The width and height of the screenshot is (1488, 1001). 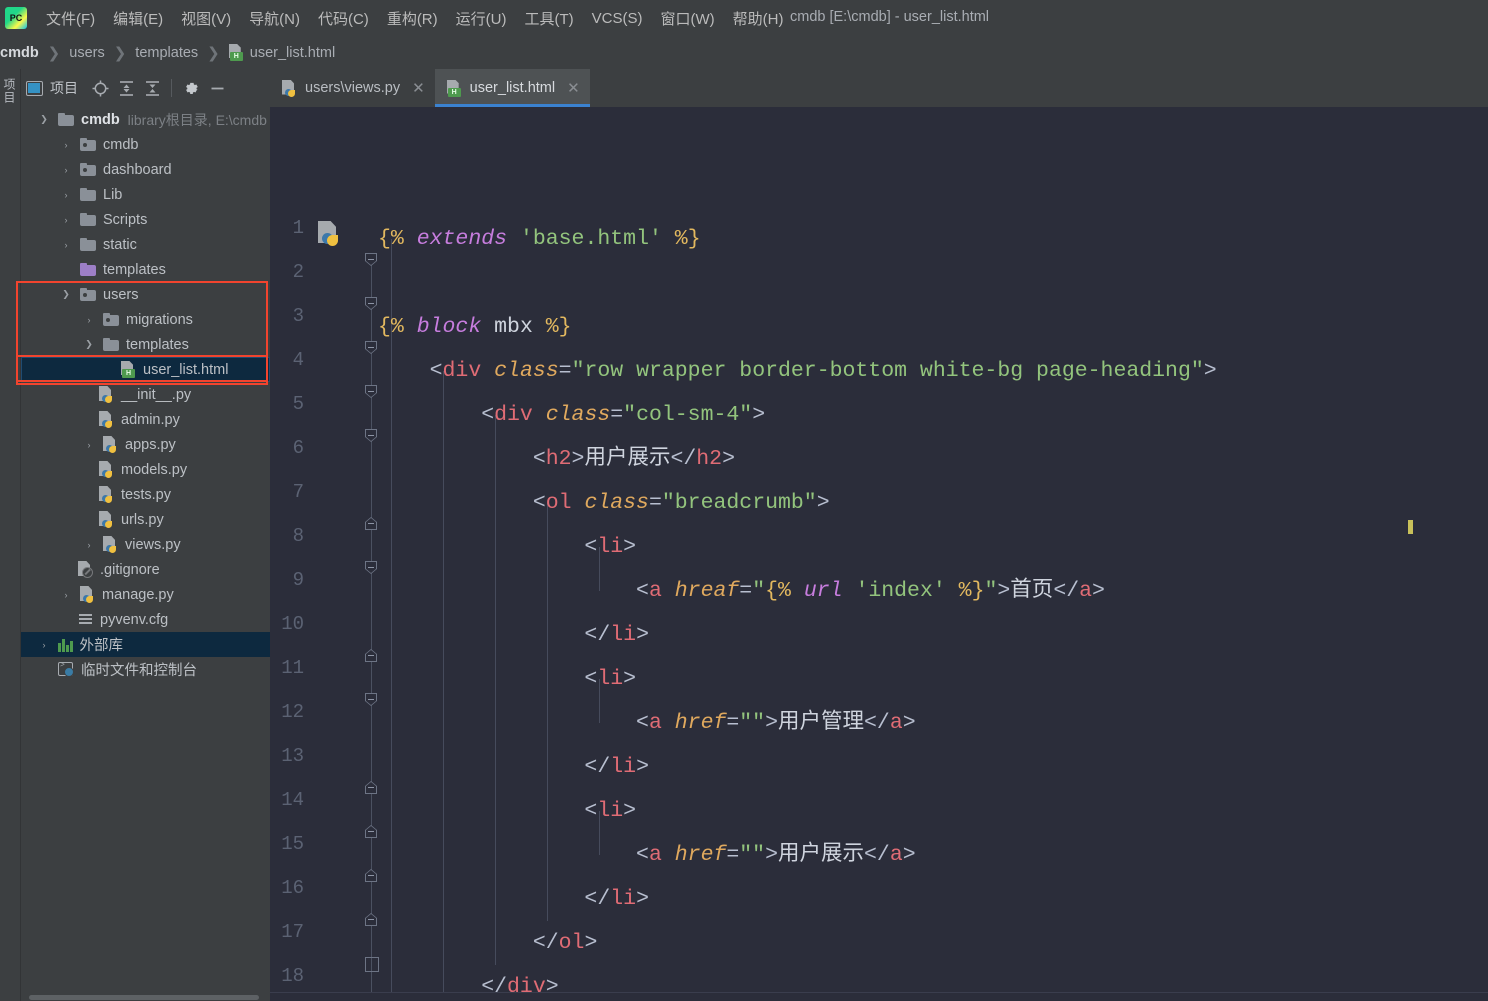 I want to click on fold-marker-end, so click(x=371, y=964).